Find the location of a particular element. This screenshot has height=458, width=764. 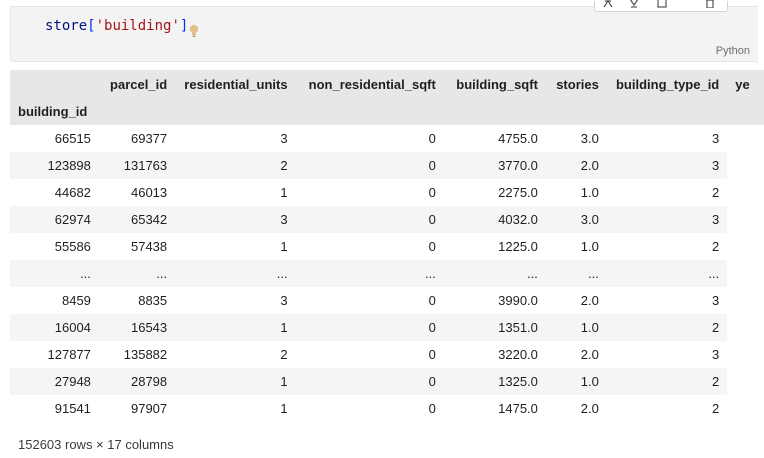

delete-icon is located at coordinates (710, 4).